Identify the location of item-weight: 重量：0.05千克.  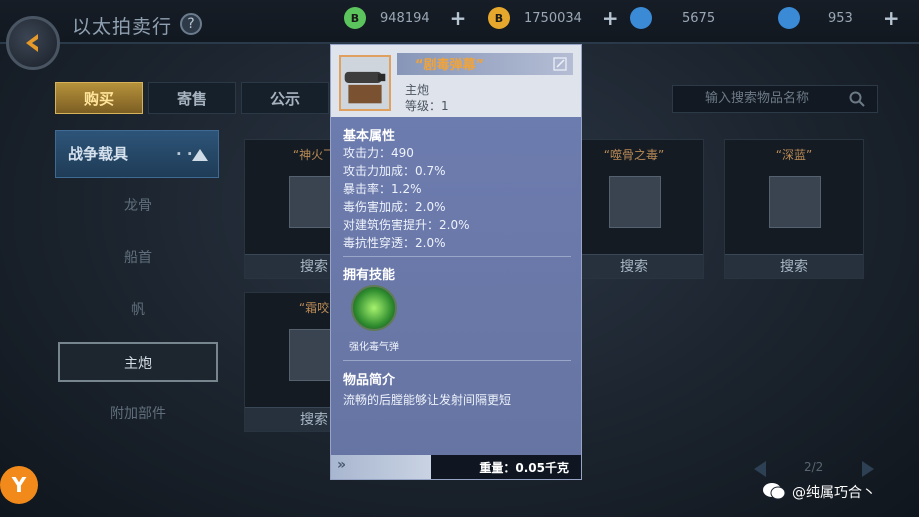
(524, 468).